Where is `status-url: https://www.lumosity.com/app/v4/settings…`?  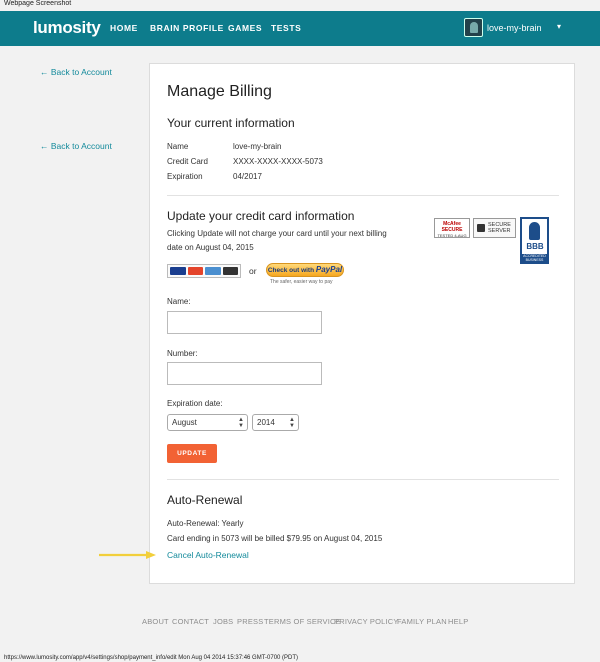 status-url: https://www.lumosity.com/app/v4/settings… is located at coordinates (151, 658).